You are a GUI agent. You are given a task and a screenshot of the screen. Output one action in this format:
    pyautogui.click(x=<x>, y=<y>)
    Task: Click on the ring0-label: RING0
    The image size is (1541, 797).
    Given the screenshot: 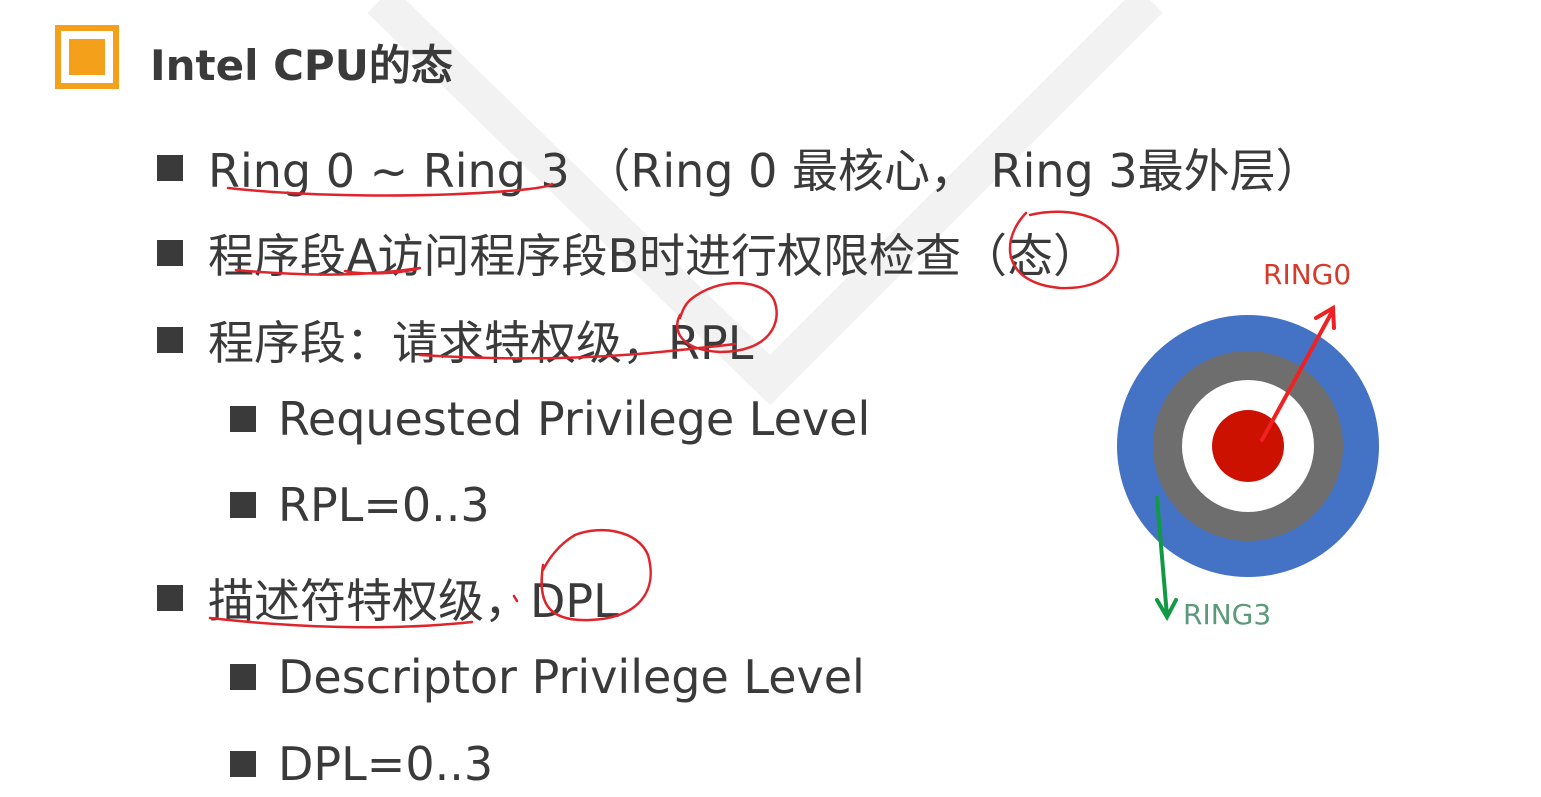 What is the action you would take?
    pyautogui.click(x=1307, y=274)
    